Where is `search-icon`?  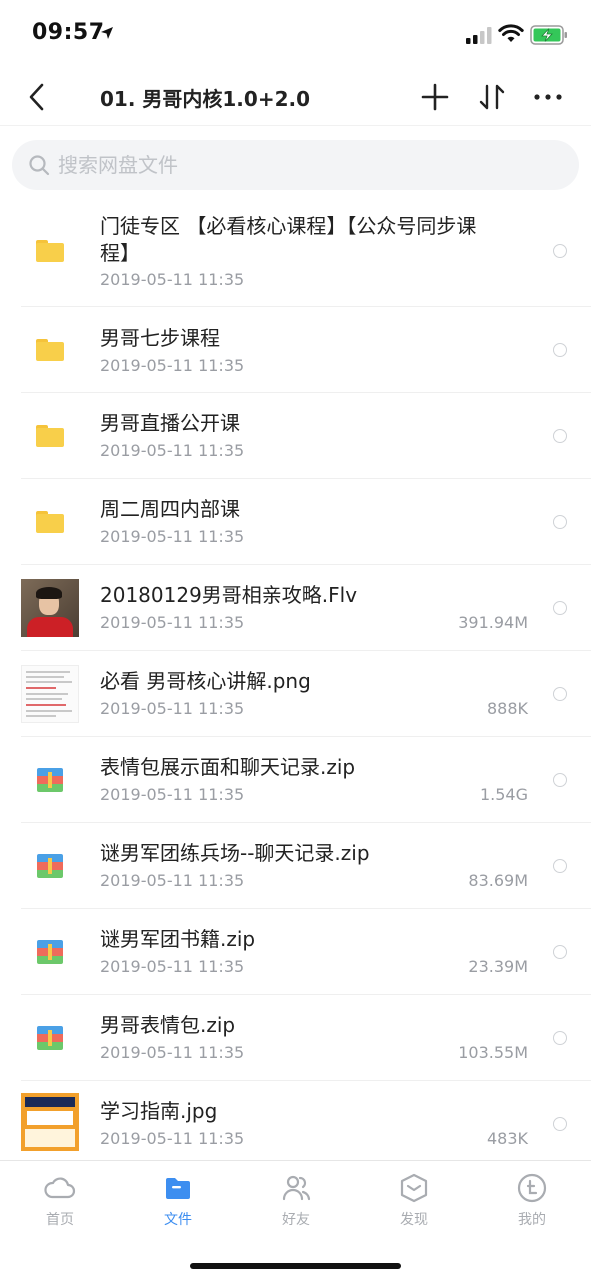 search-icon is located at coordinates (39, 165).